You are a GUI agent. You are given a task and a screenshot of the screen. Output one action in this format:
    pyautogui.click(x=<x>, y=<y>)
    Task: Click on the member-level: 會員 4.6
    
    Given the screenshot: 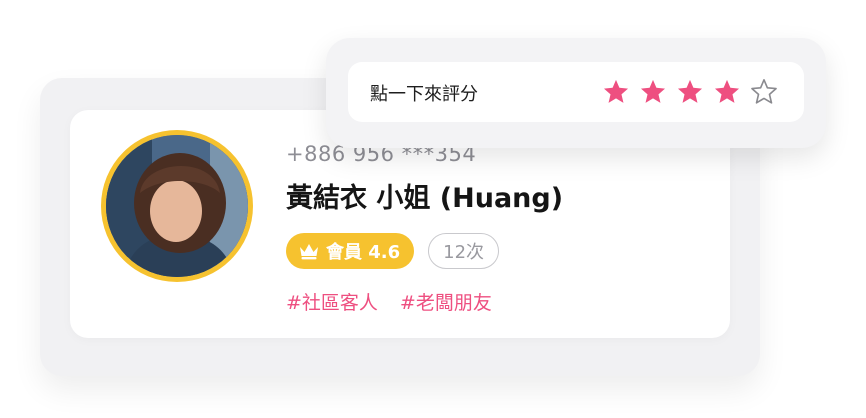 What is the action you would take?
    pyautogui.click(x=363, y=252)
    